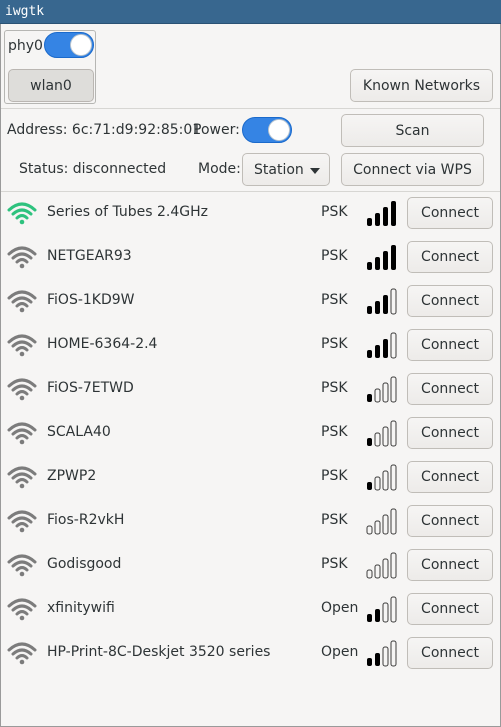  Describe the element at coordinates (250, 302) in the screenshot. I see `network-row: FiOS-1KD9W PSK Connect` at that location.